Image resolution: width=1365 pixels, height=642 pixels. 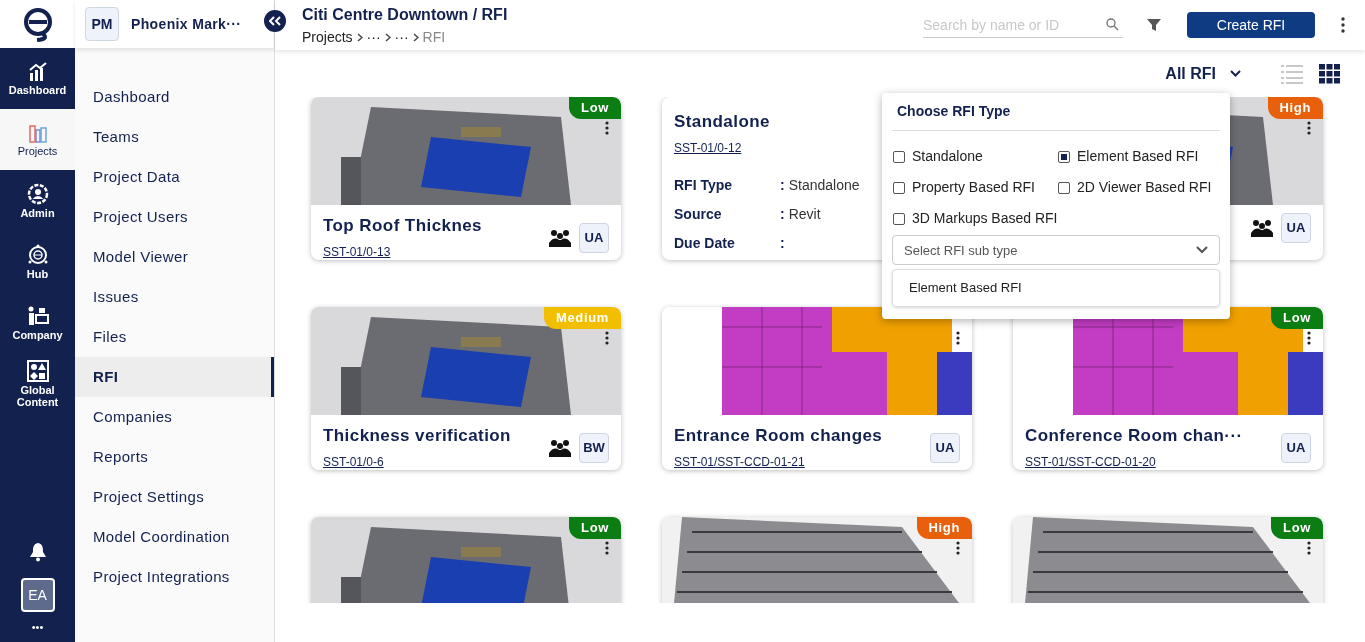 I want to click on rail-item: Global Content, so click(x=37, y=383).